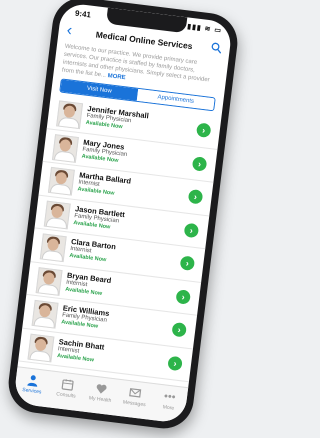 Image resolution: width=320 pixels, height=438 pixels. I want to click on tab-my-health: My Health, so click(100, 396).